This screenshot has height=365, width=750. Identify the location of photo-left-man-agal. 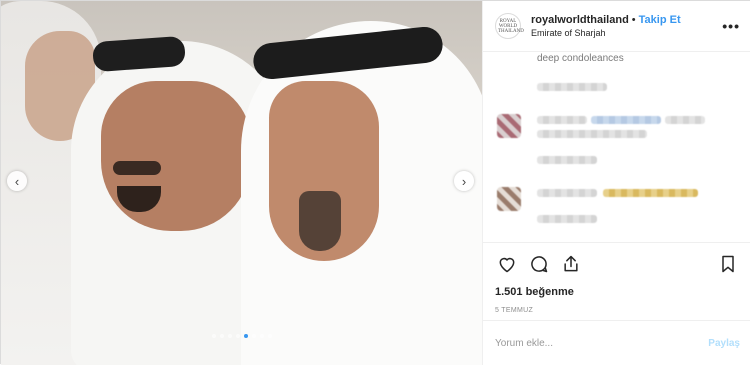
(139, 54).